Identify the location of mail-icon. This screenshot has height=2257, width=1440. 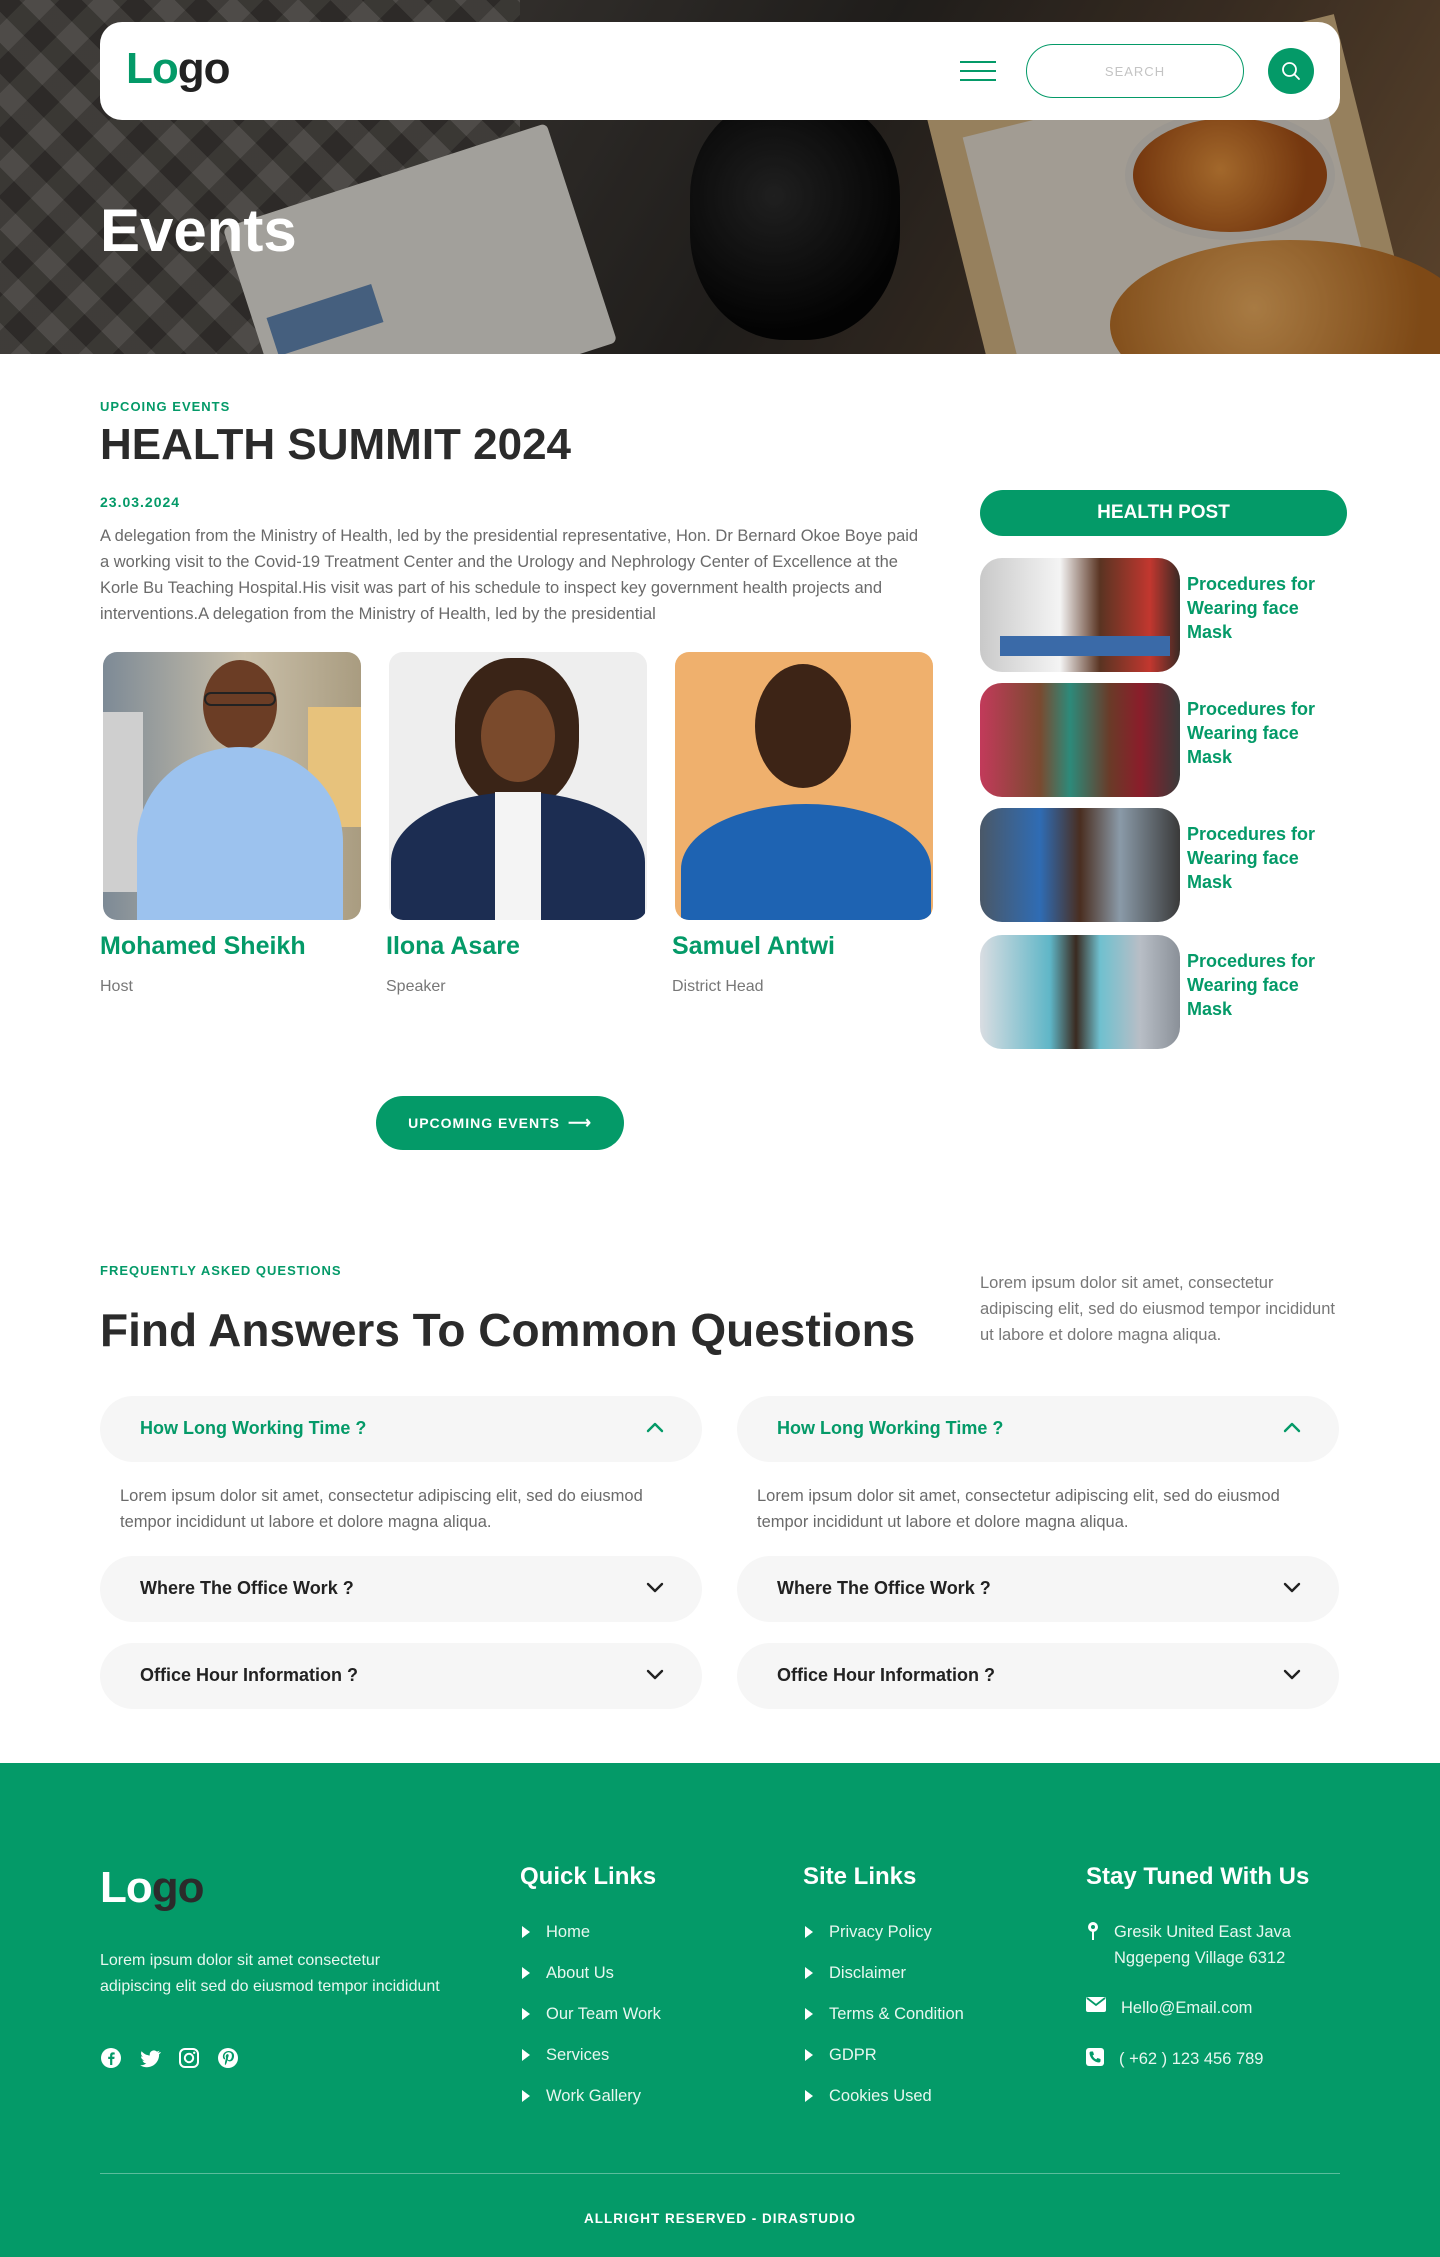
(1096, 2004).